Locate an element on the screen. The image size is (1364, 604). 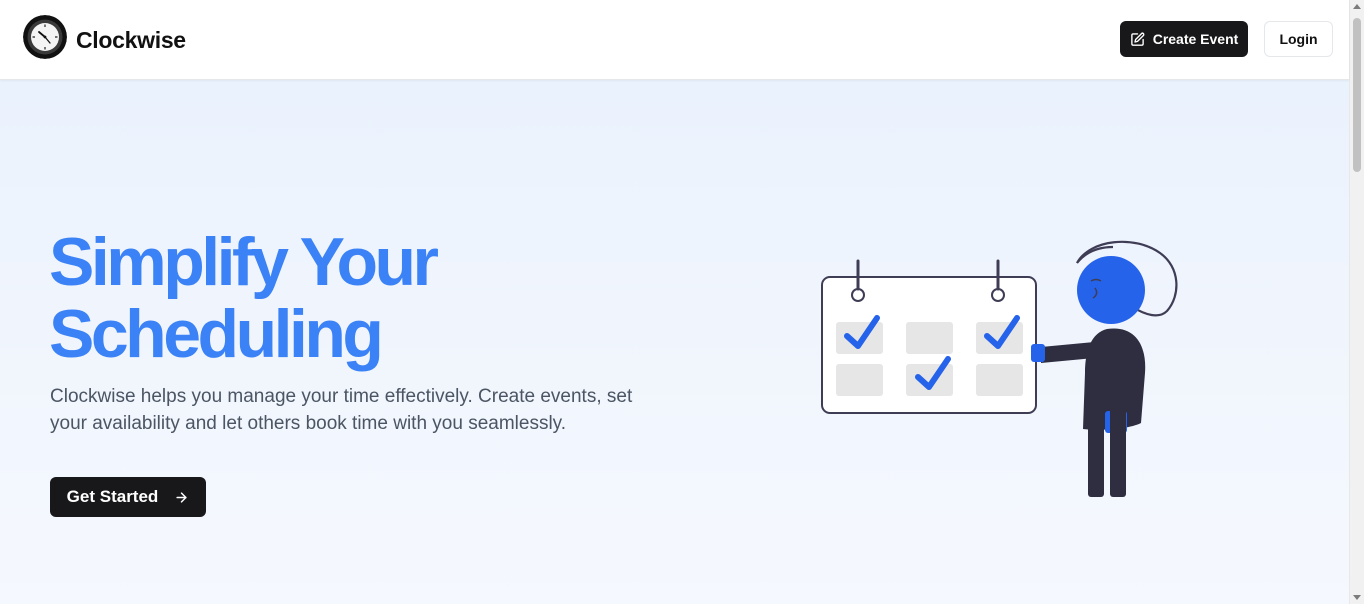
scroll-up-icon is located at coordinates (1357, 6).